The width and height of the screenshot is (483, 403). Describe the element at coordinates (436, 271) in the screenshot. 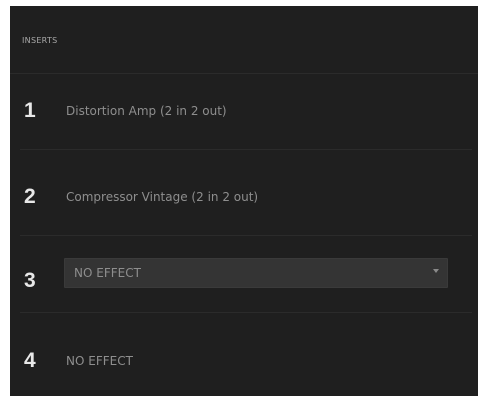

I see `chevron-down-icon` at that location.